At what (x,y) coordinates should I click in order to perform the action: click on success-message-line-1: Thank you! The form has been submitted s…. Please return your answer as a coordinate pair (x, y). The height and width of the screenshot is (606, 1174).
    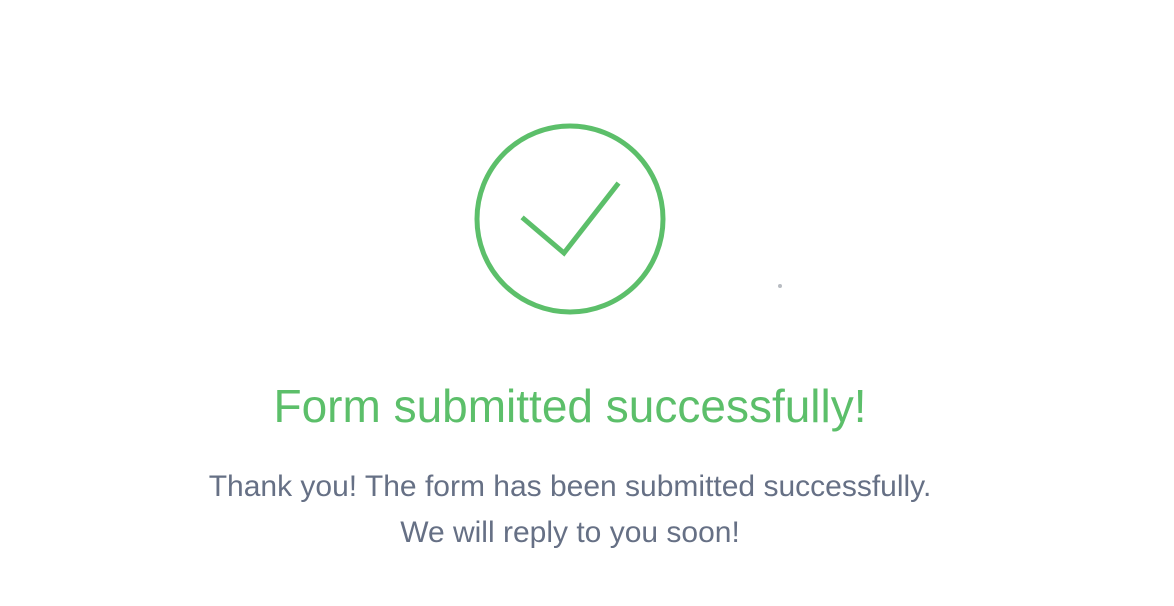
    Looking at the image, I should click on (570, 486).